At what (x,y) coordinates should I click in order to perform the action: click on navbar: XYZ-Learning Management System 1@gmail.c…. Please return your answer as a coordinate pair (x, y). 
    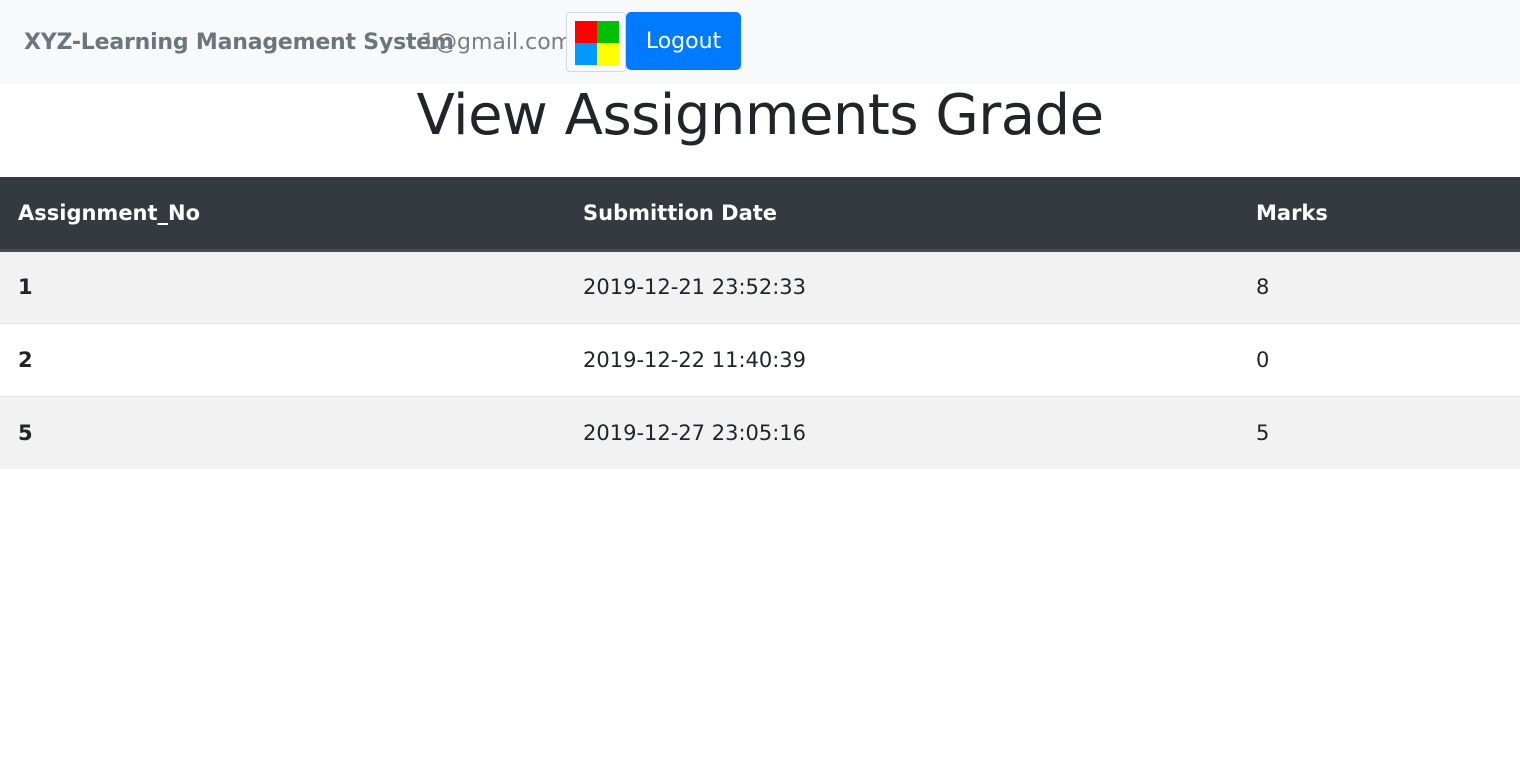
    Looking at the image, I should click on (760, 42).